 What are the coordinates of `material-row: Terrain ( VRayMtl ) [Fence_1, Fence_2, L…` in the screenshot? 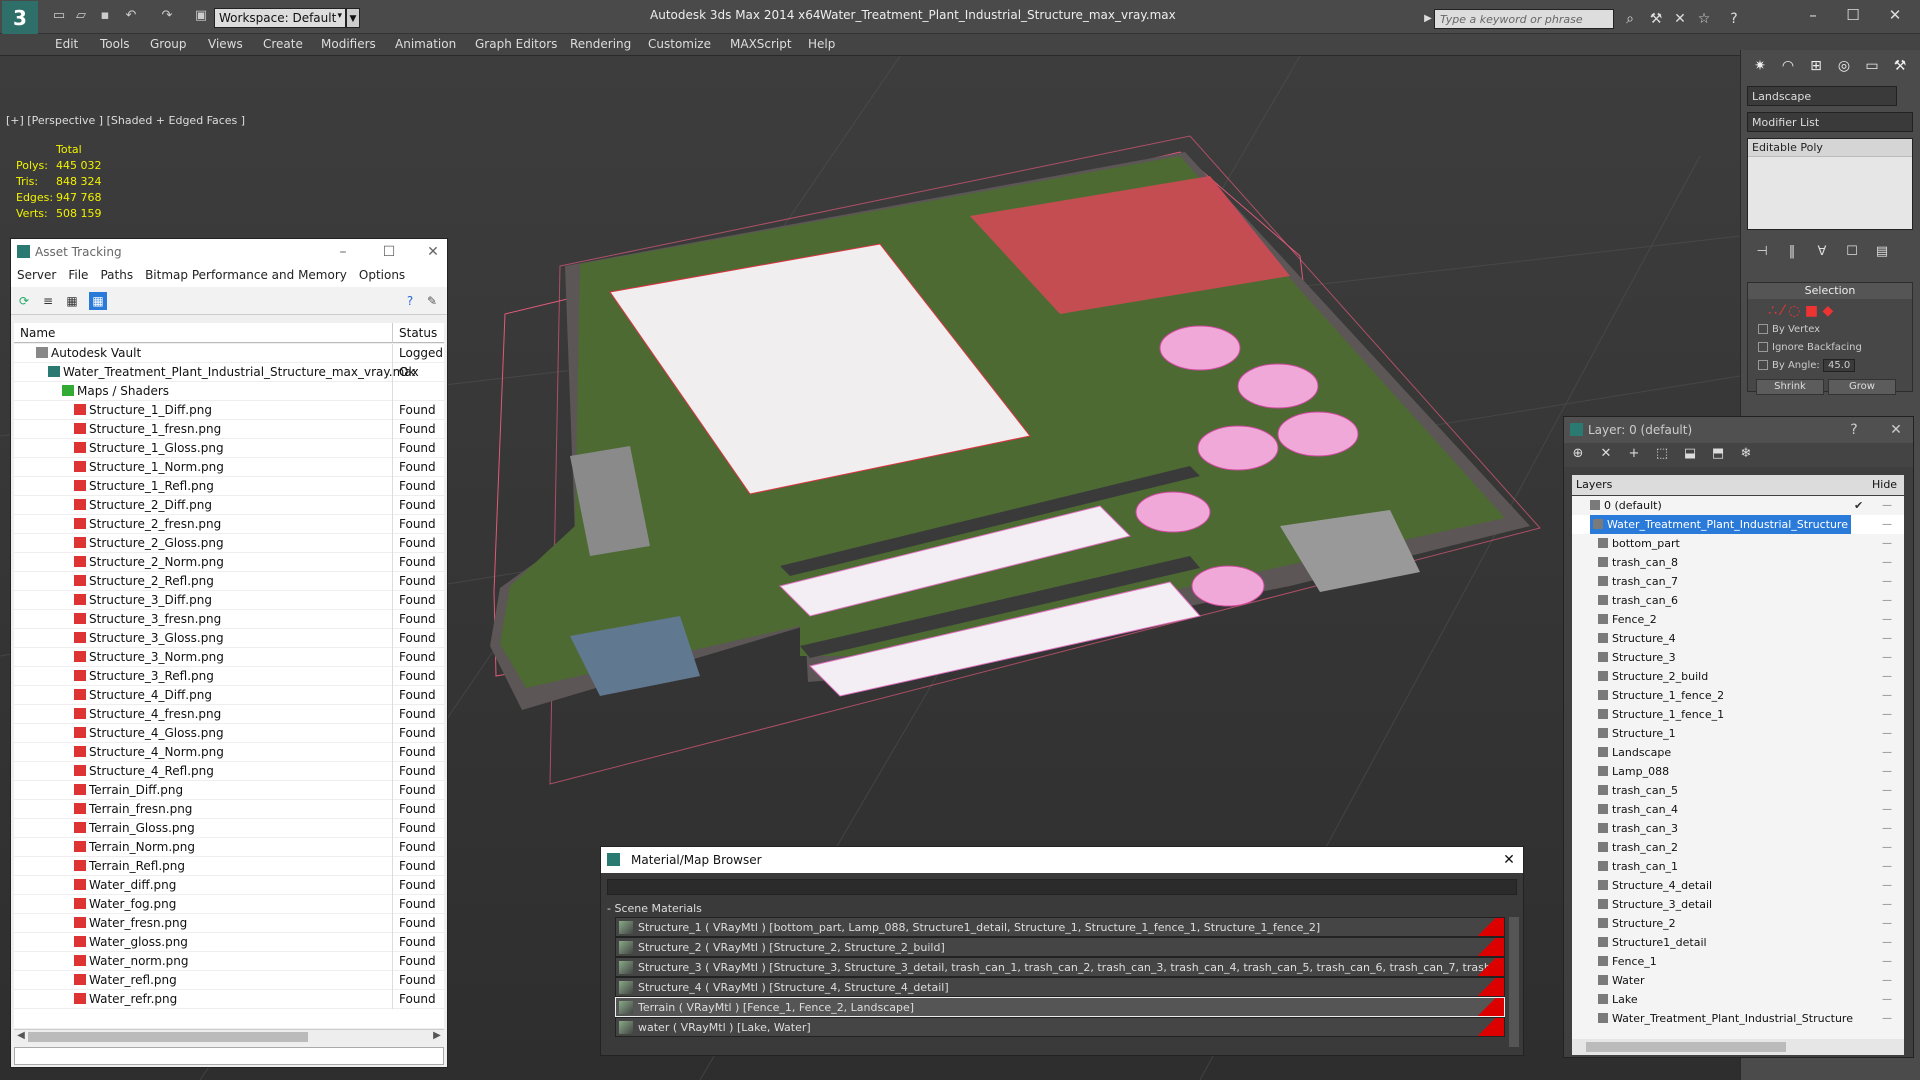 It's located at (1060, 1007).